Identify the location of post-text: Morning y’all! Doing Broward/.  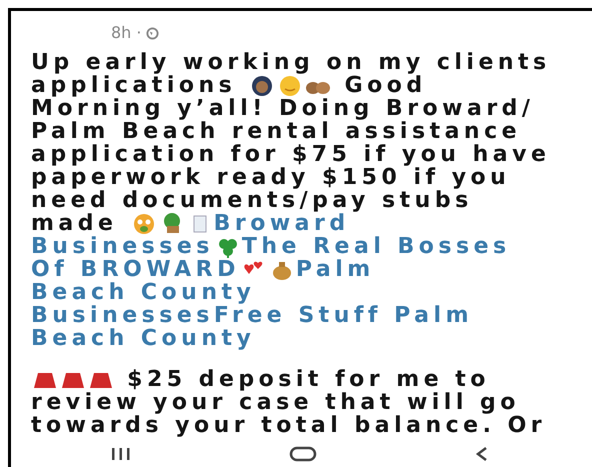
(282, 108).